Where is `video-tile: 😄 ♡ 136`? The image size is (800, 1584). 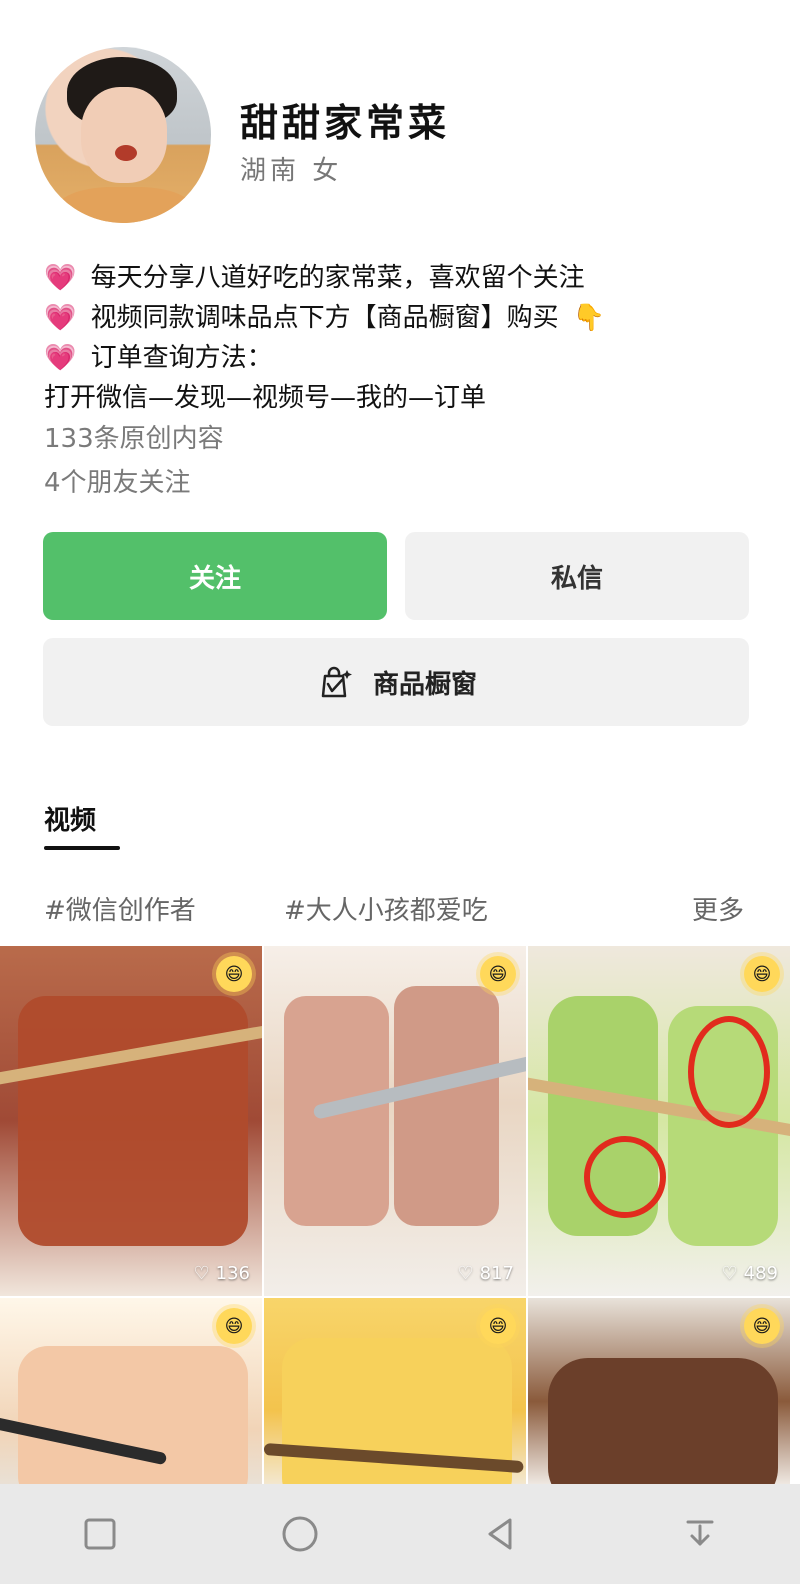 video-tile: 😄 ♡ 136 is located at coordinates (132, 1121).